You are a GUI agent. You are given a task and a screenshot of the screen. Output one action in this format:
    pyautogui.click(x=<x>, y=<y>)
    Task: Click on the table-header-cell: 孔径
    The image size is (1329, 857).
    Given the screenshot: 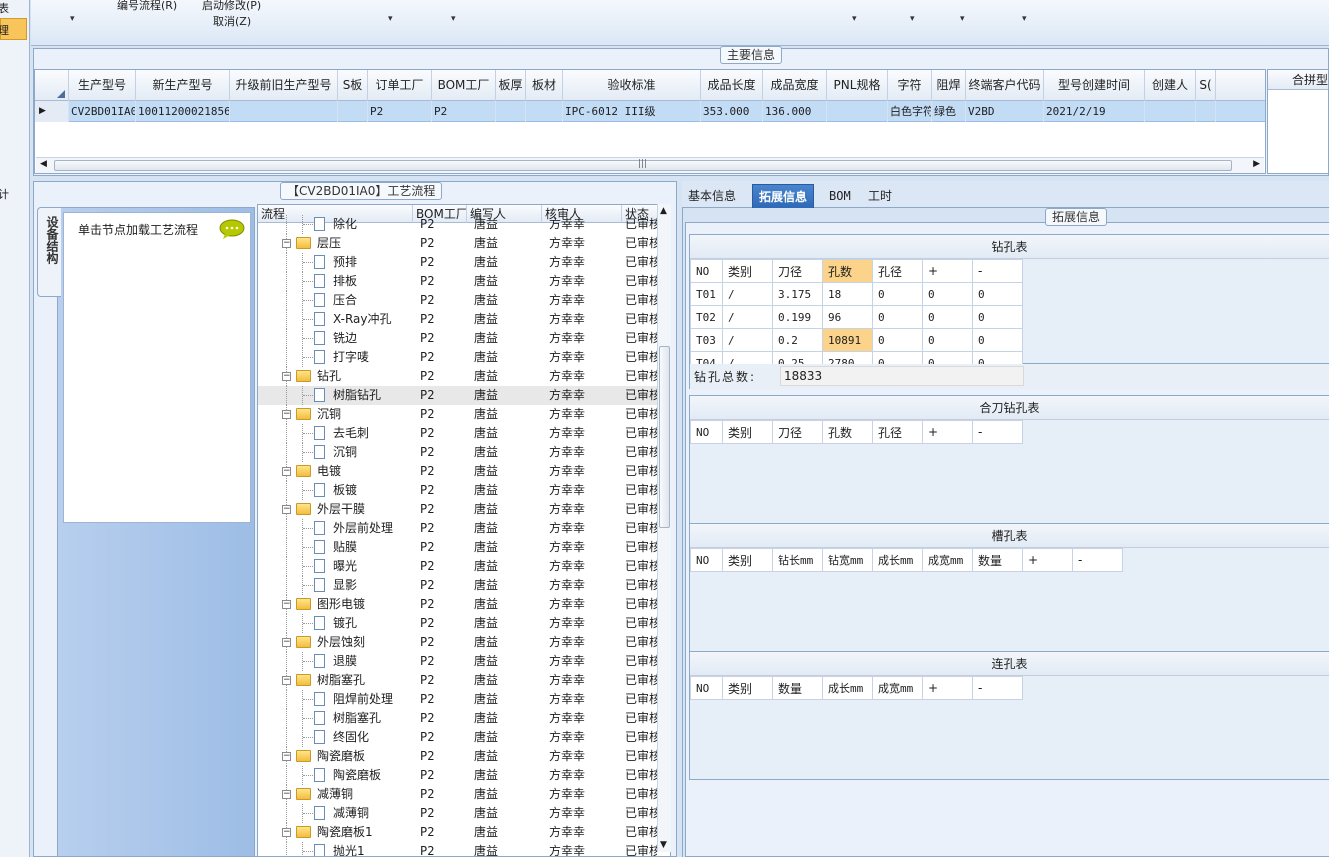 What is the action you would take?
    pyautogui.click(x=897, y=432)
    